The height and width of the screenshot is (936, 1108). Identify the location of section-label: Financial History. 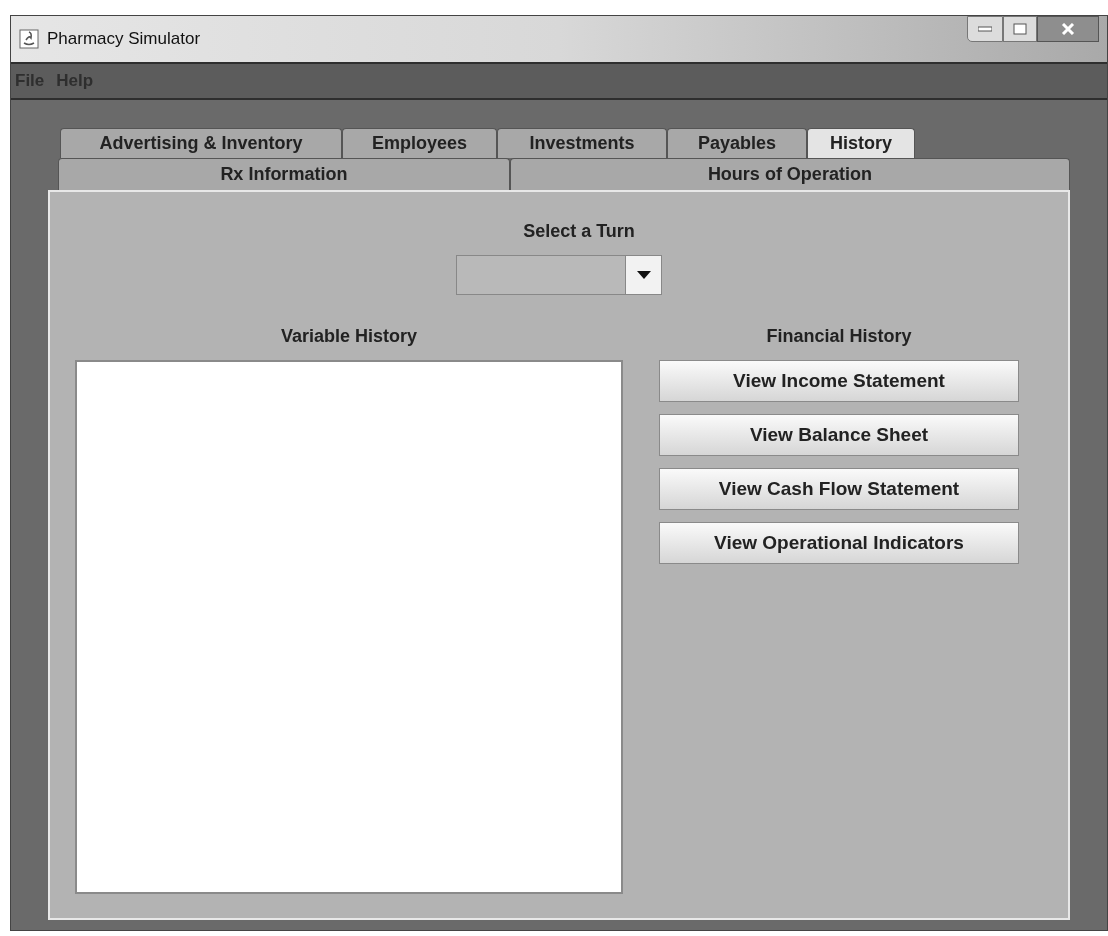
(839, 336).